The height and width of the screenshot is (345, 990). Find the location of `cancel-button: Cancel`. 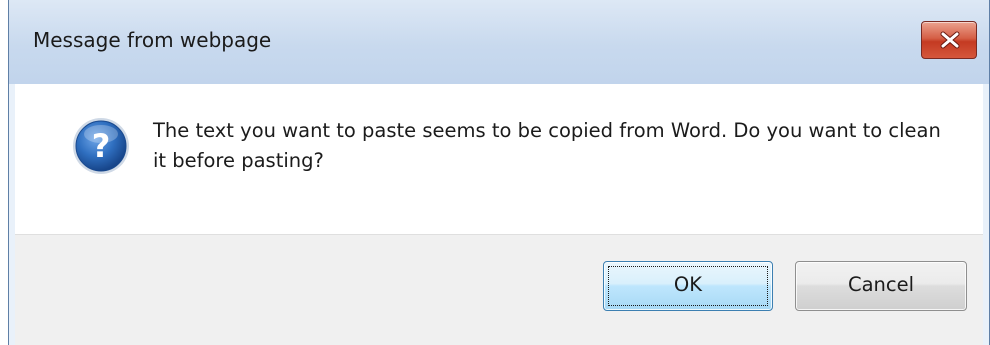

cancel-button: Cancel is located at coordinates (881, 286).